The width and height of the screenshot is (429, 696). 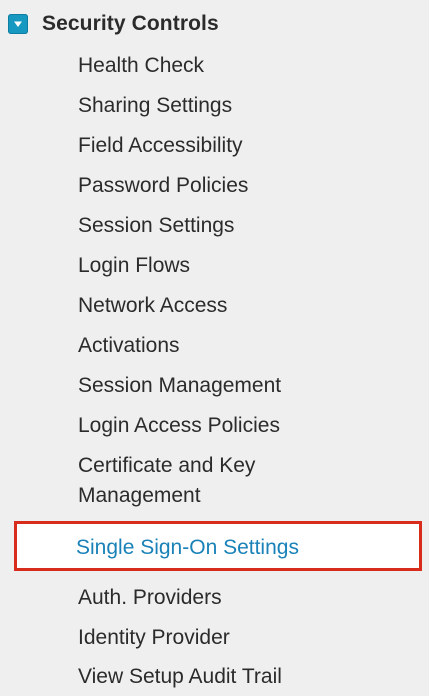 What do you see at coordinates (155, 106) in the screenshot?
I see `sidebar-item-sharing-settings: Sharing Settings` at bounding box center [155, 106].